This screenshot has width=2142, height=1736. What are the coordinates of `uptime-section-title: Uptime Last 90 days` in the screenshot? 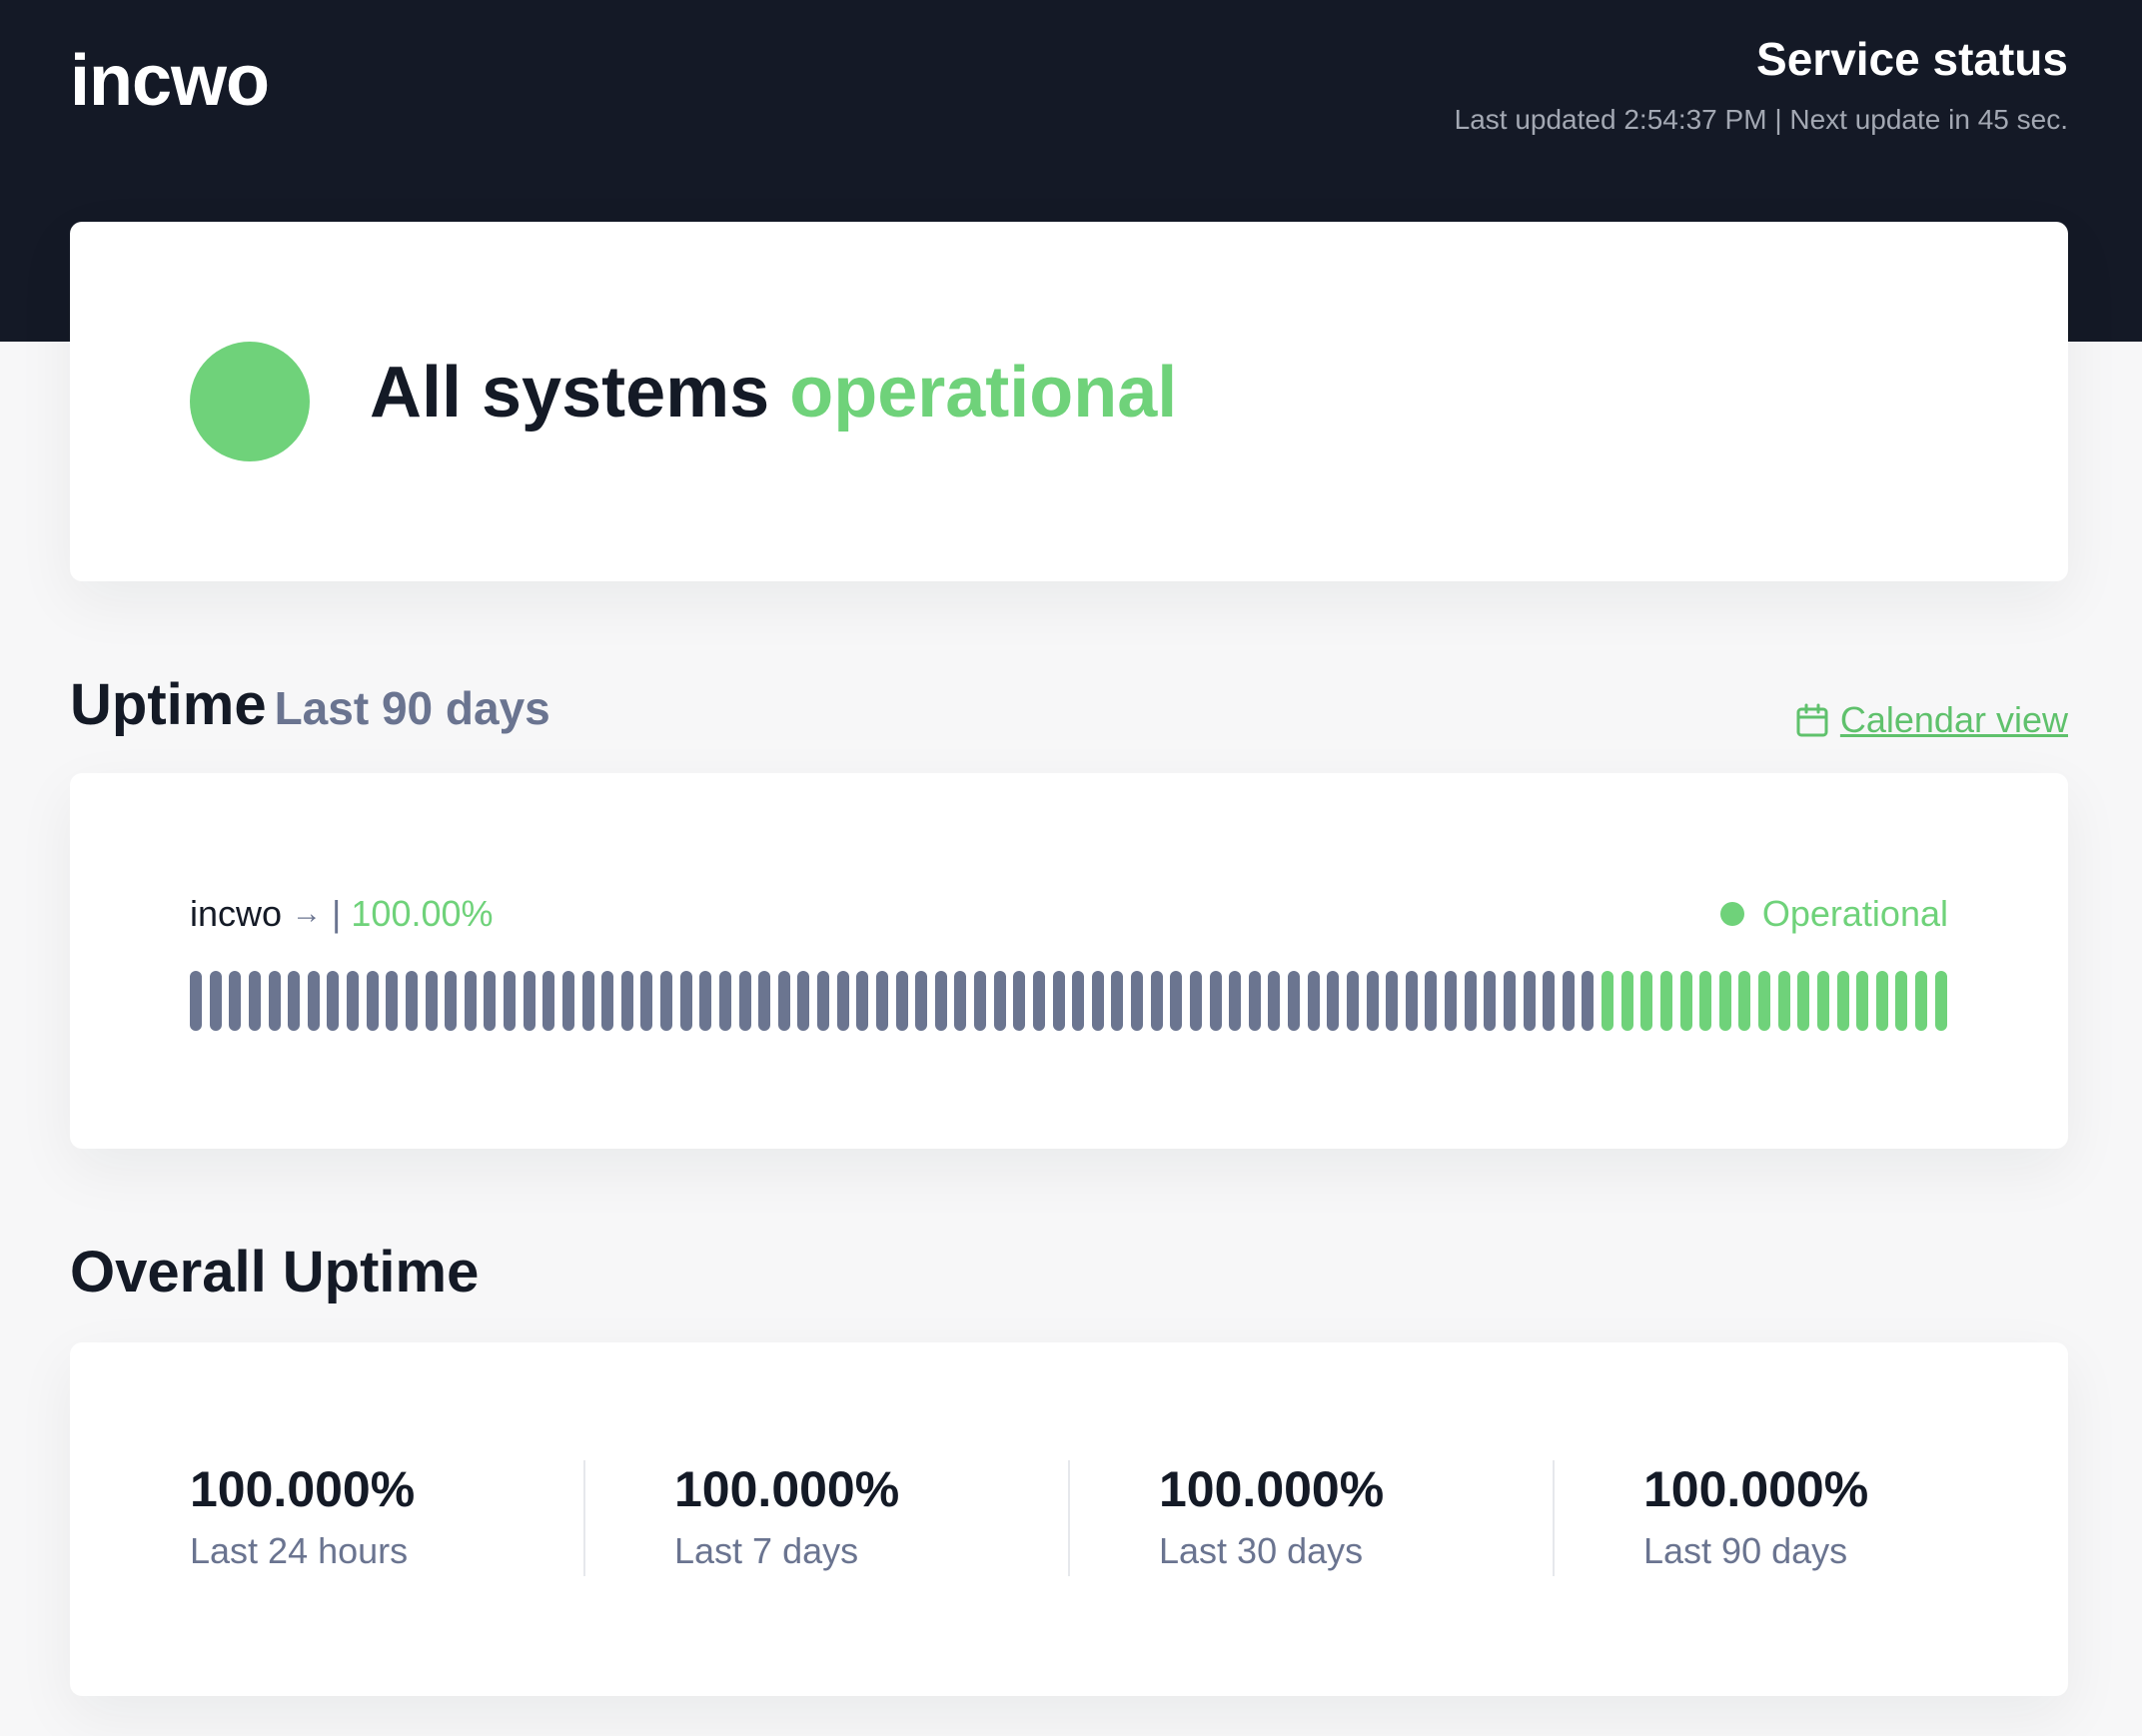 It's located at (310, 704).